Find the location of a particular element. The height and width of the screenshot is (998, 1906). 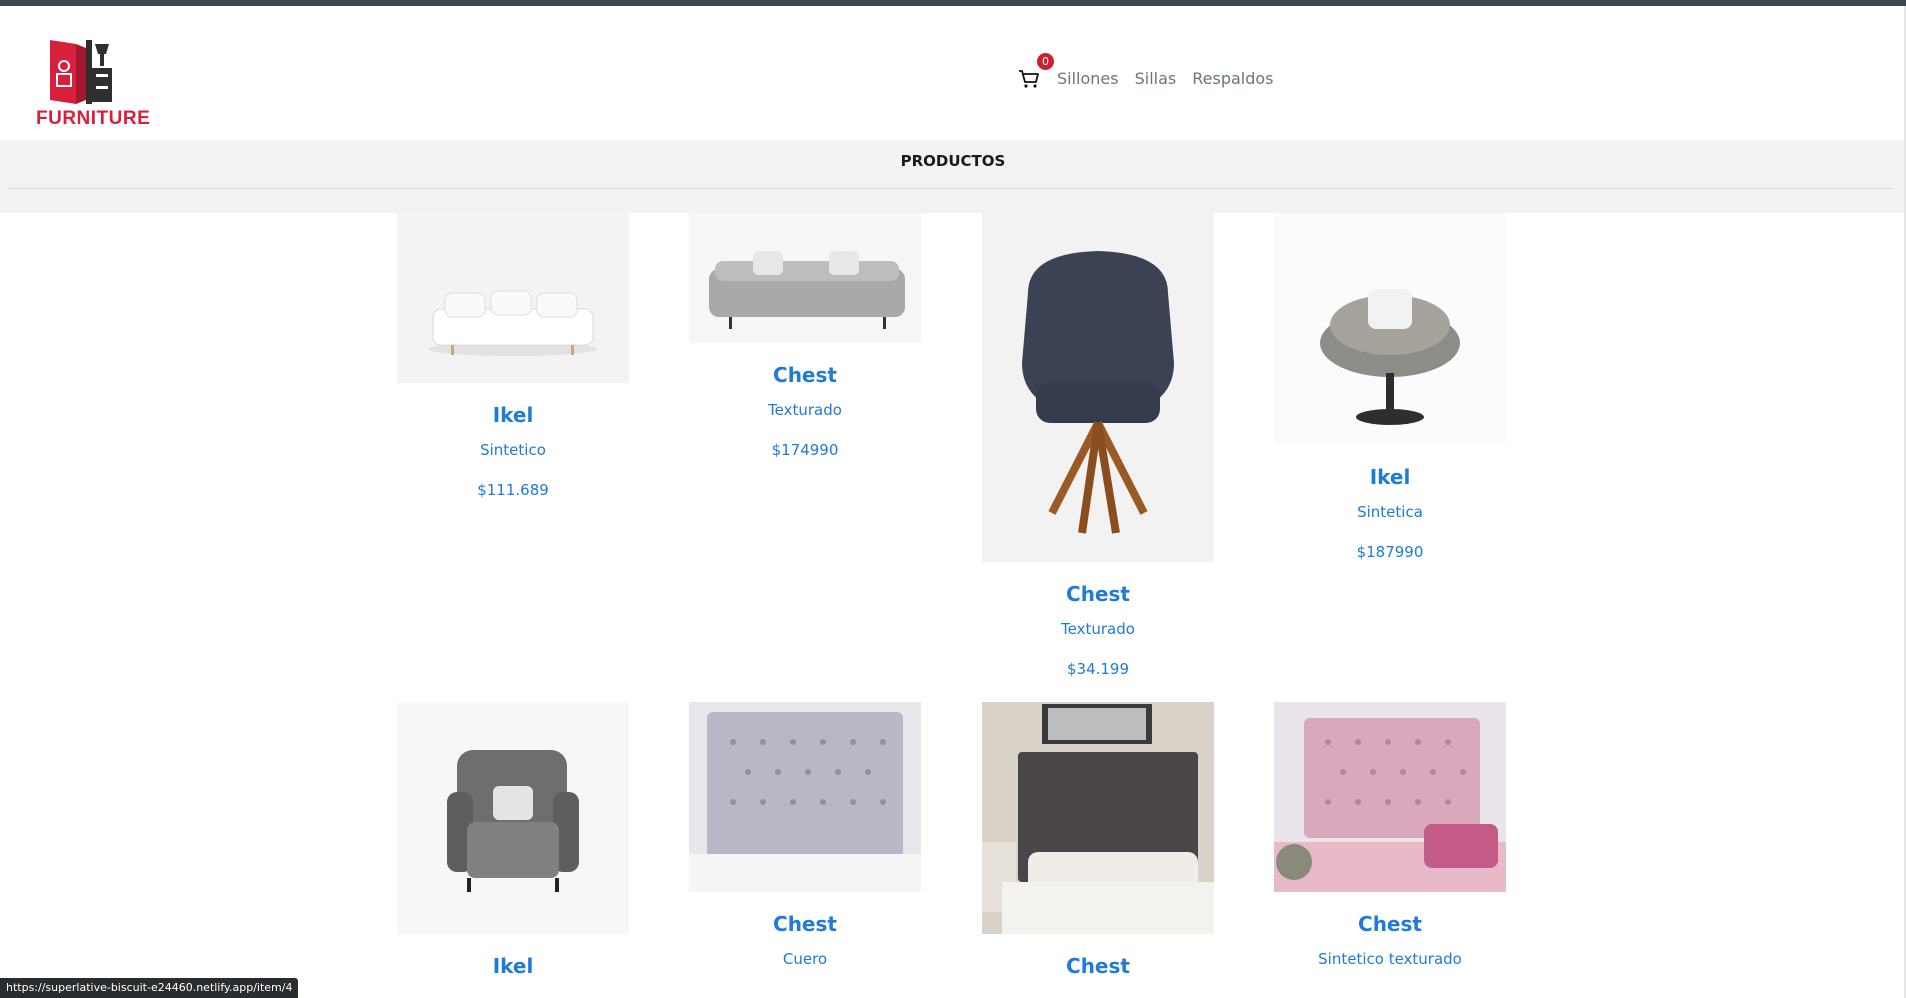

nav-link-respaldos: Respaldos is located at coordinates (1232, 78).